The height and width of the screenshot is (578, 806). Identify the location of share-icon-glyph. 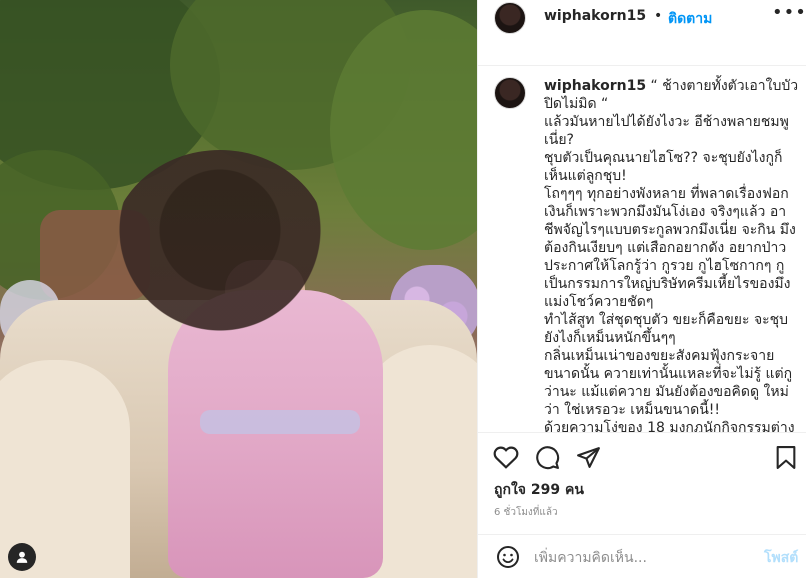
(588, 457).